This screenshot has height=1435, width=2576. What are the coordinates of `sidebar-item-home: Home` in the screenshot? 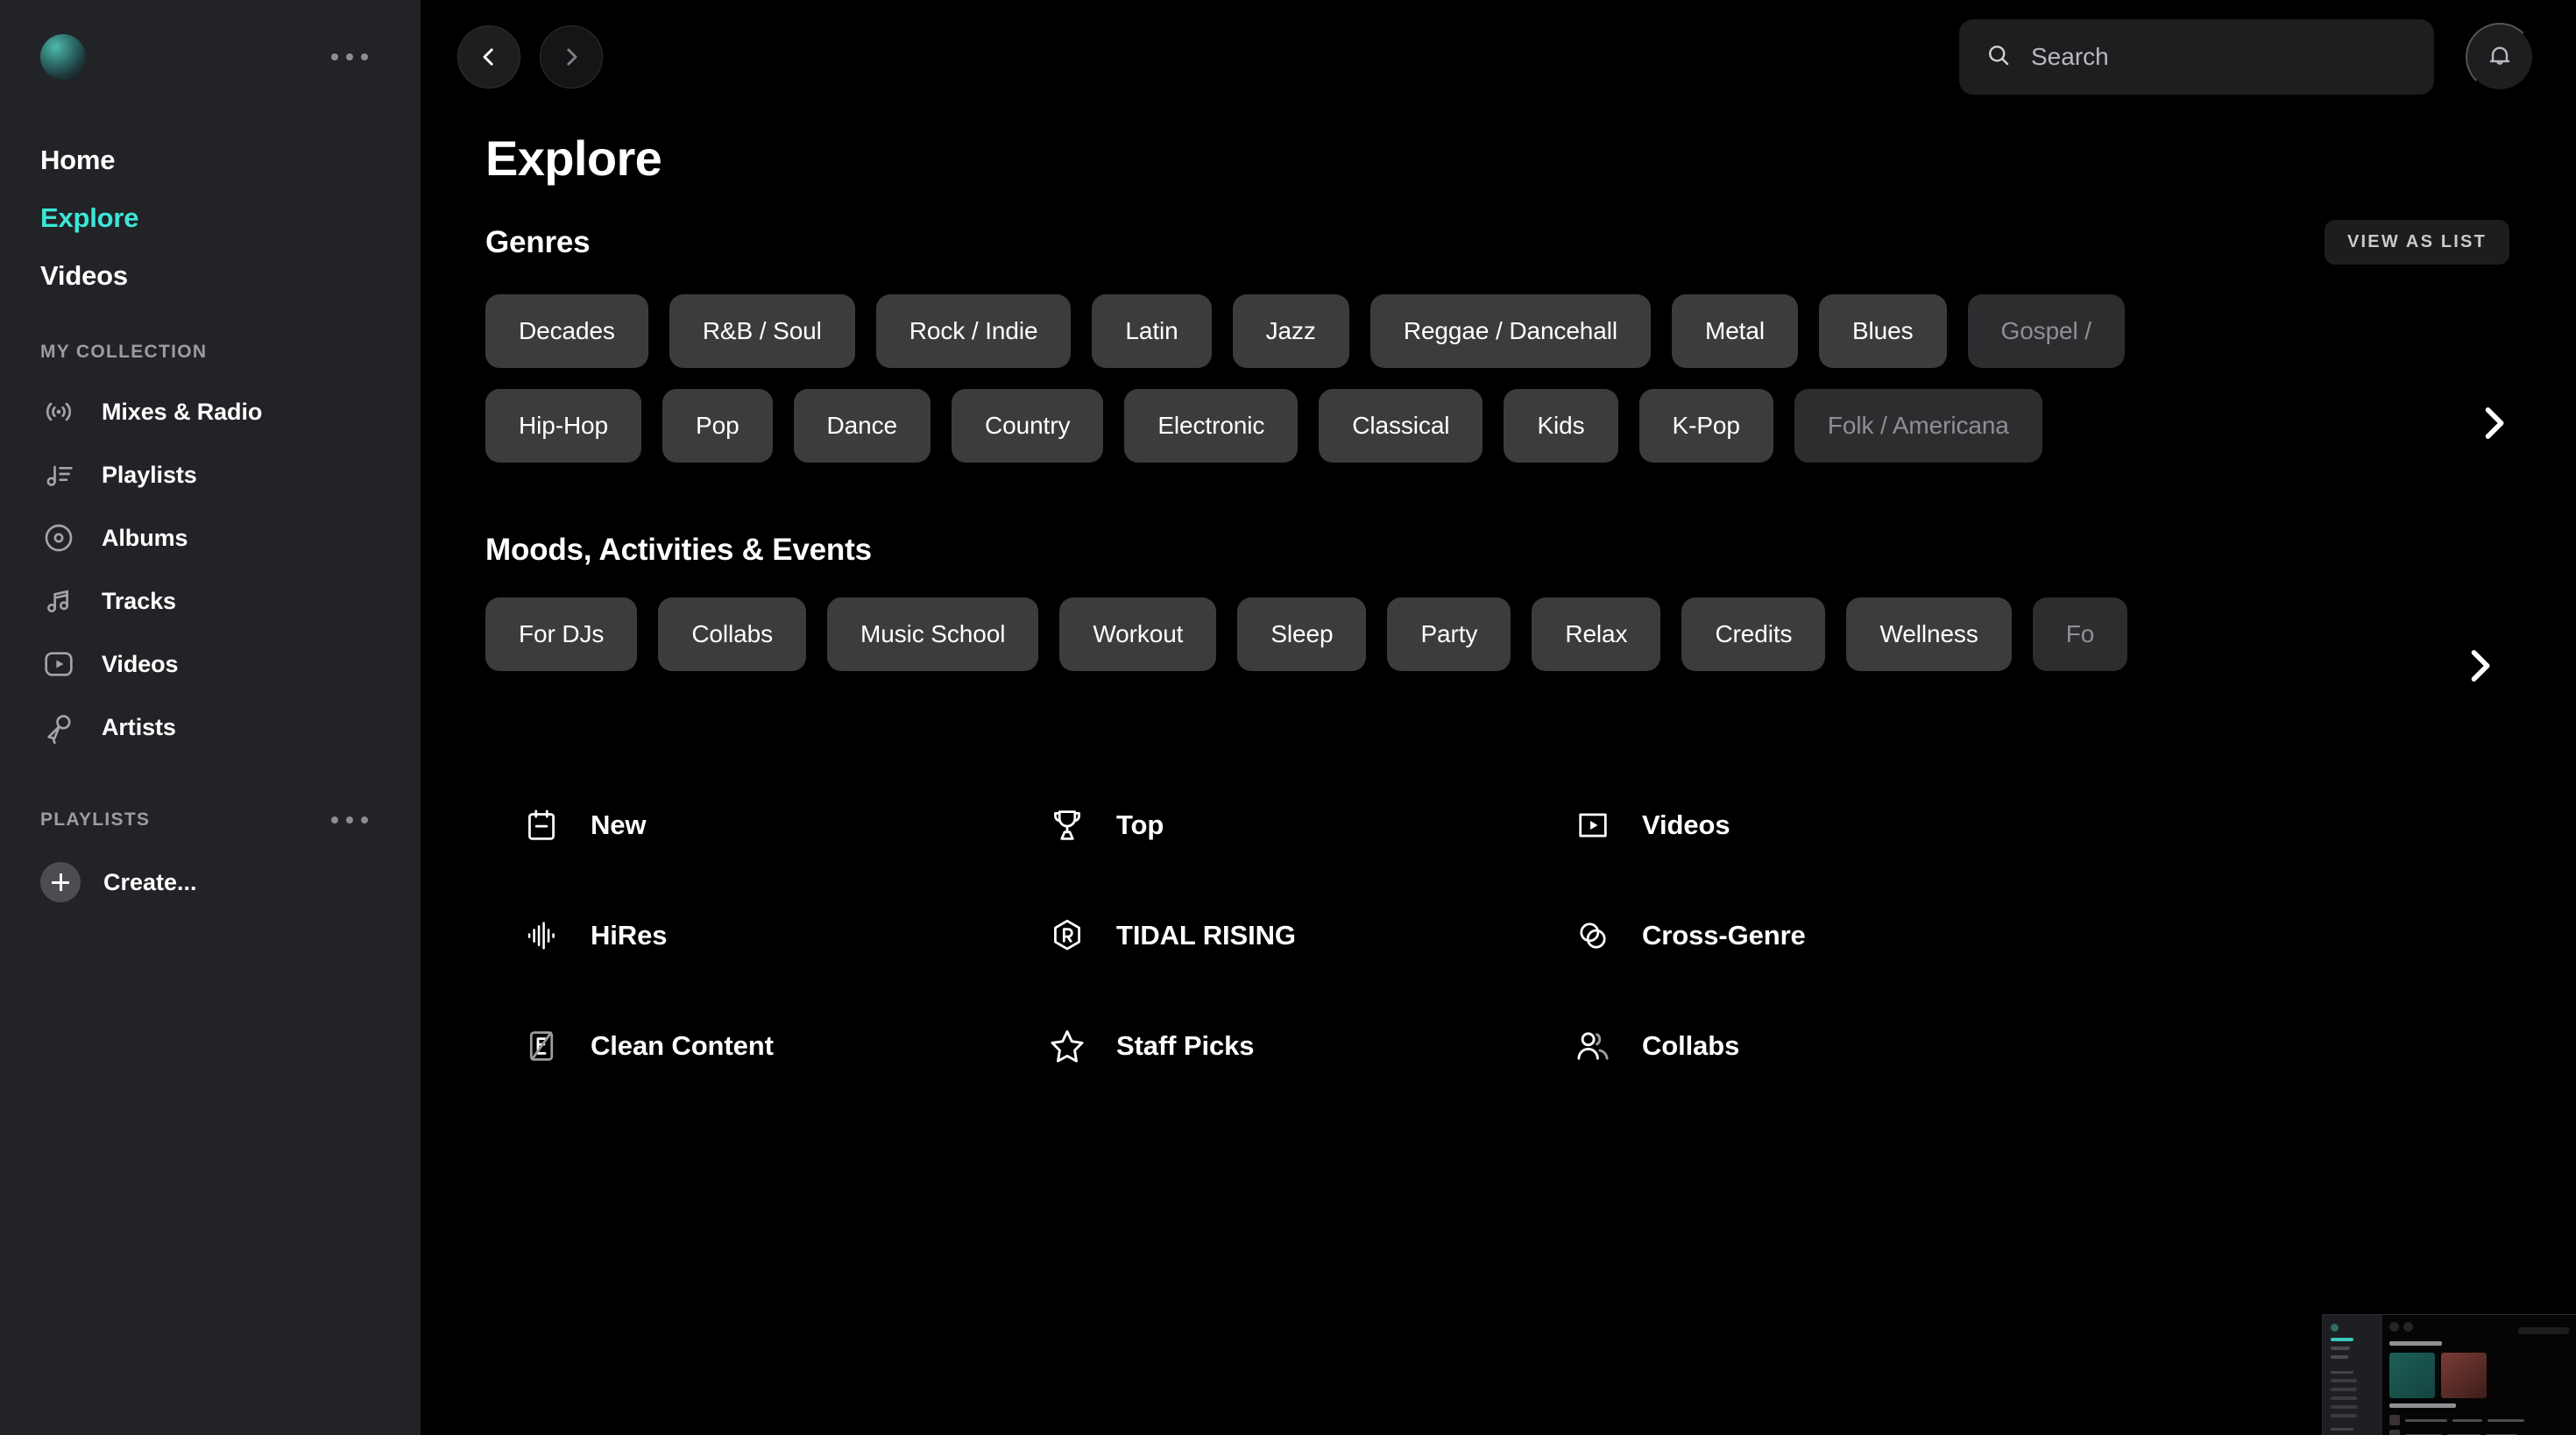 It's located at (230, 160).